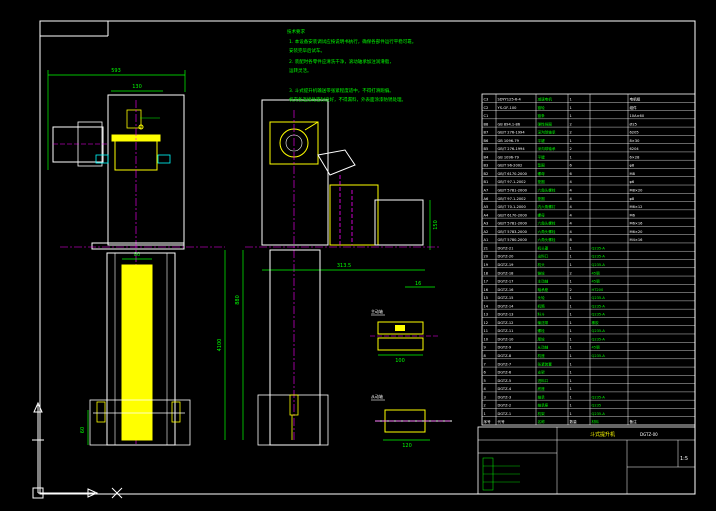 Image resolution: width=716 pixels, height=511 pixels. Describe the element at coordinates (176, 412) in the screenshot. I see `tensioner-right` at that location.